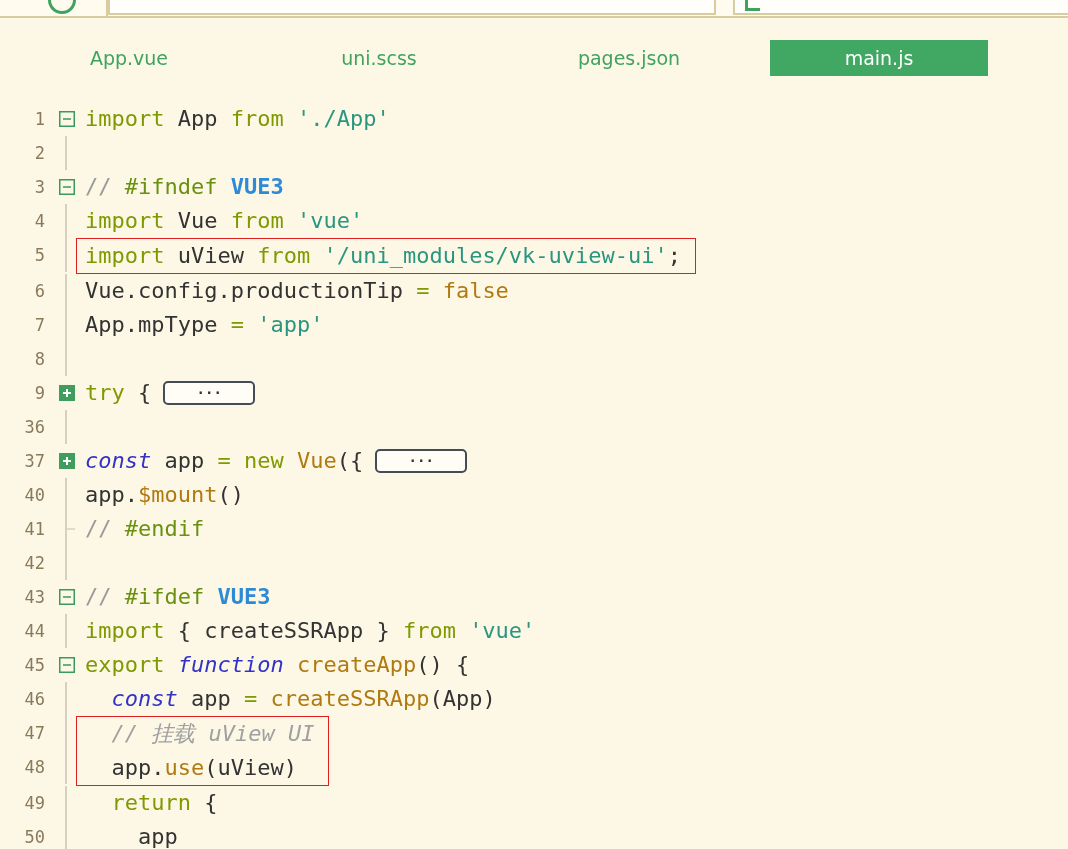 This screenshot has height=849, width=1068. Describe the element at coordinates (70, 529) in the screenshot. I see `fold-end-line` at that location.